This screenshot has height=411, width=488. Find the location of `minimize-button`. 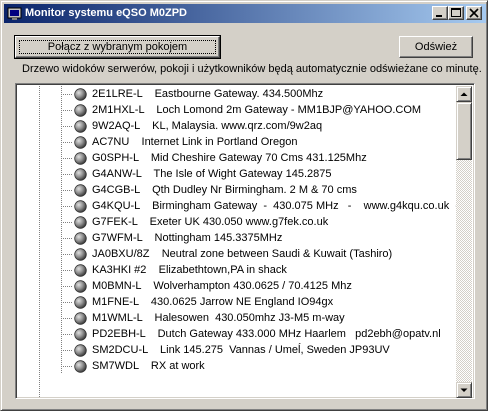

minimize-button is located at coordinates (440, 13).